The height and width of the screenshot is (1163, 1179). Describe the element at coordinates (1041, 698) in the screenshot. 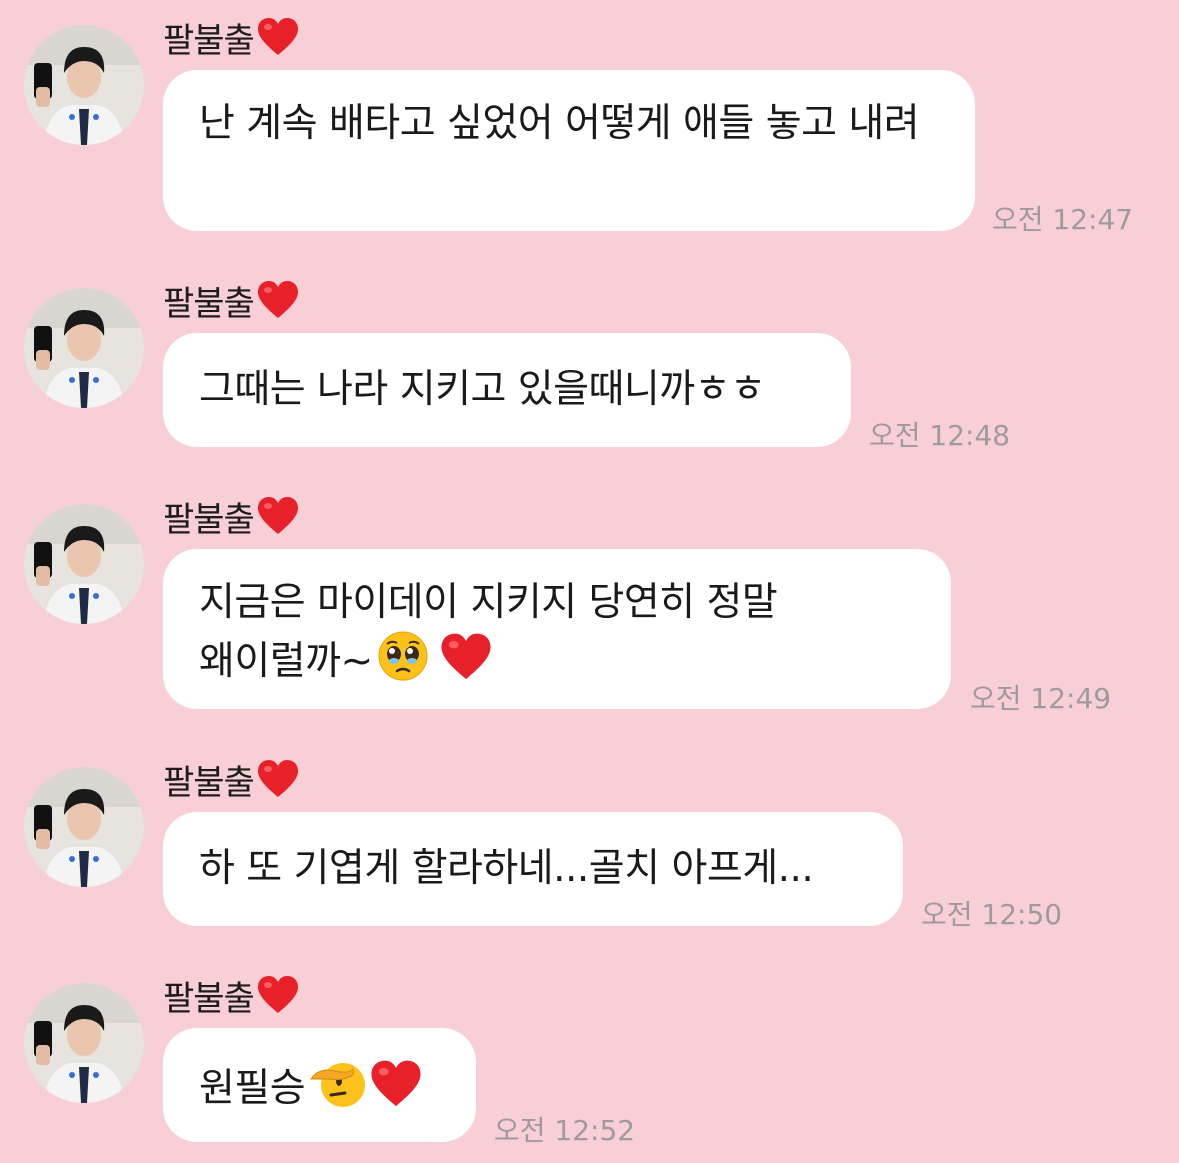

I see `message-timestamp: 오전 12:49` at that location.